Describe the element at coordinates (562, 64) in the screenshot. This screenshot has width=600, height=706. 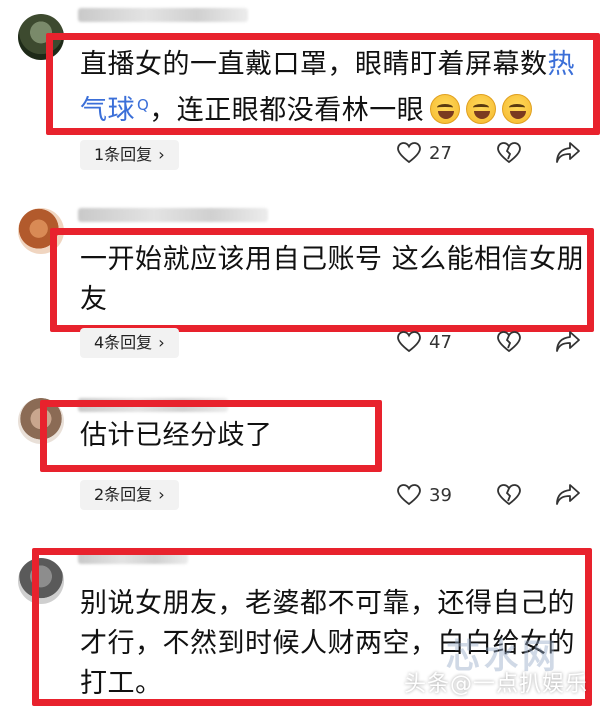
I see `hot-topic-link: 热` at that location.